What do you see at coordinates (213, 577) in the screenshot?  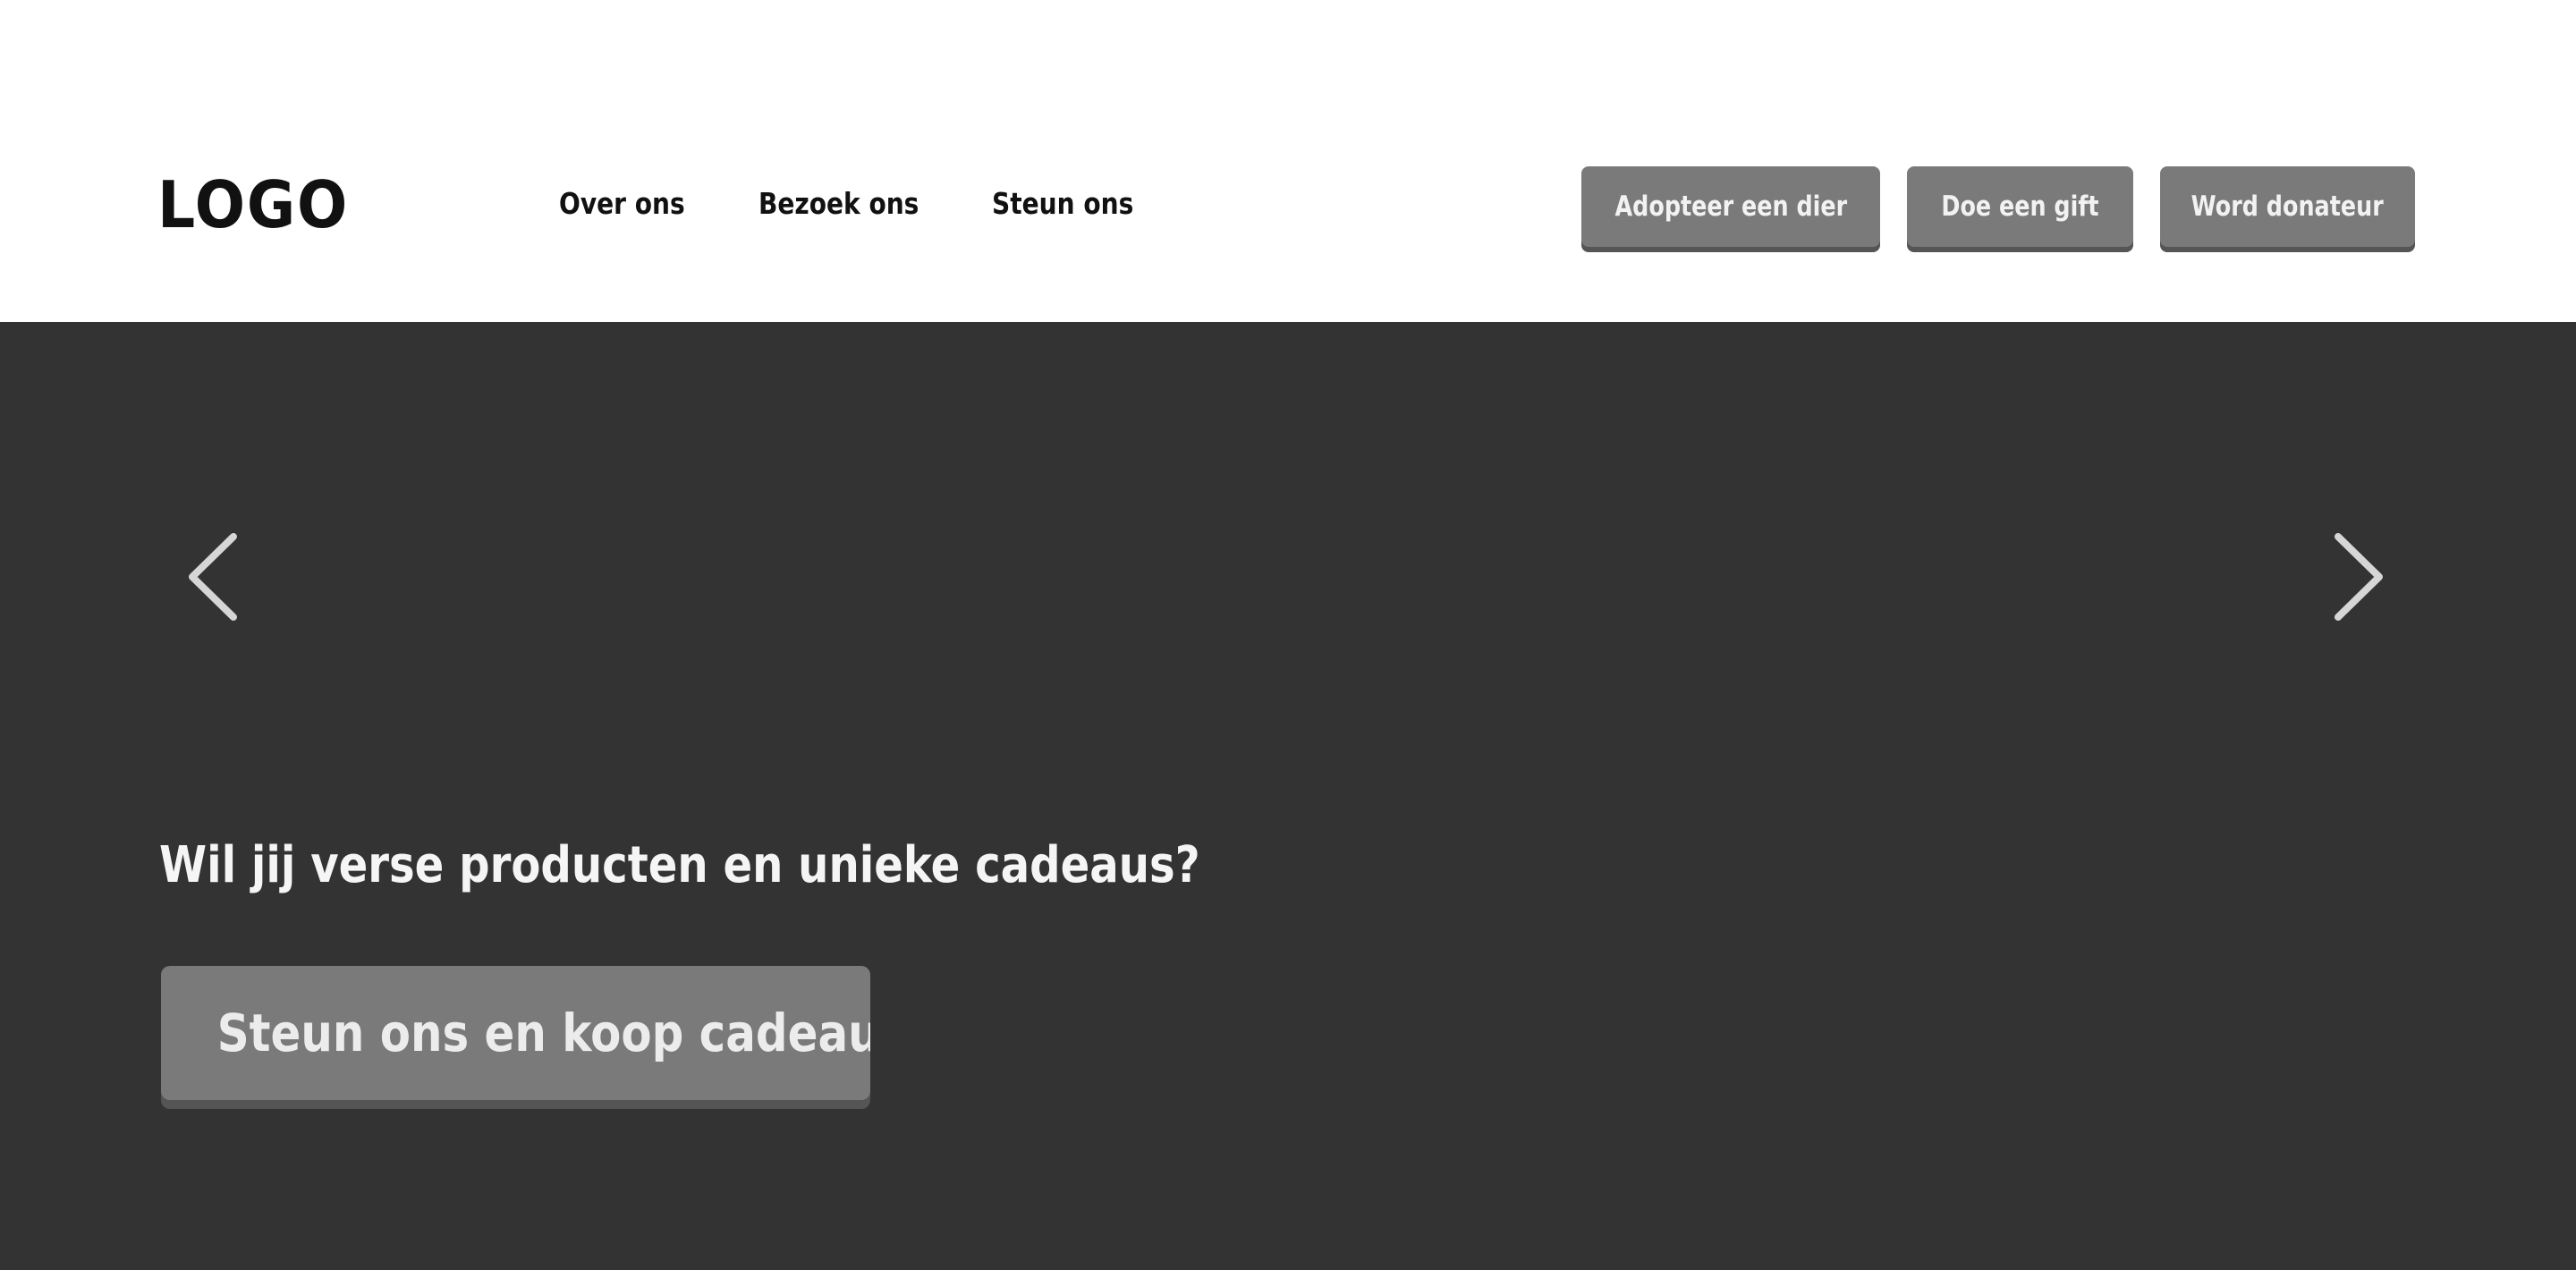 I see `chevron-left-icon` at bounding box center [213, 577].